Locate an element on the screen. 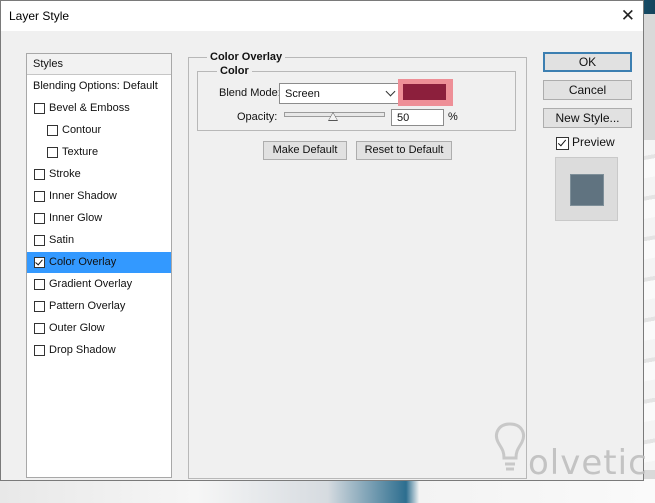 The height and width of the screenshot is (503, 655). blend-mode-value: Screen is located at coordinates (302, 94).